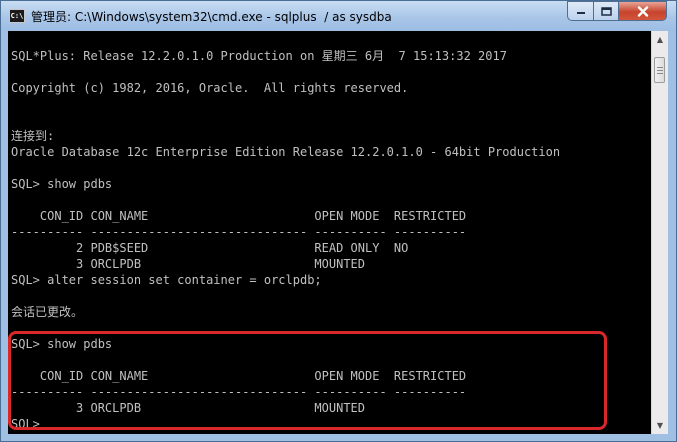  I want to click on vertical-scrollbar: ▲ ▼, so click(659, 232).